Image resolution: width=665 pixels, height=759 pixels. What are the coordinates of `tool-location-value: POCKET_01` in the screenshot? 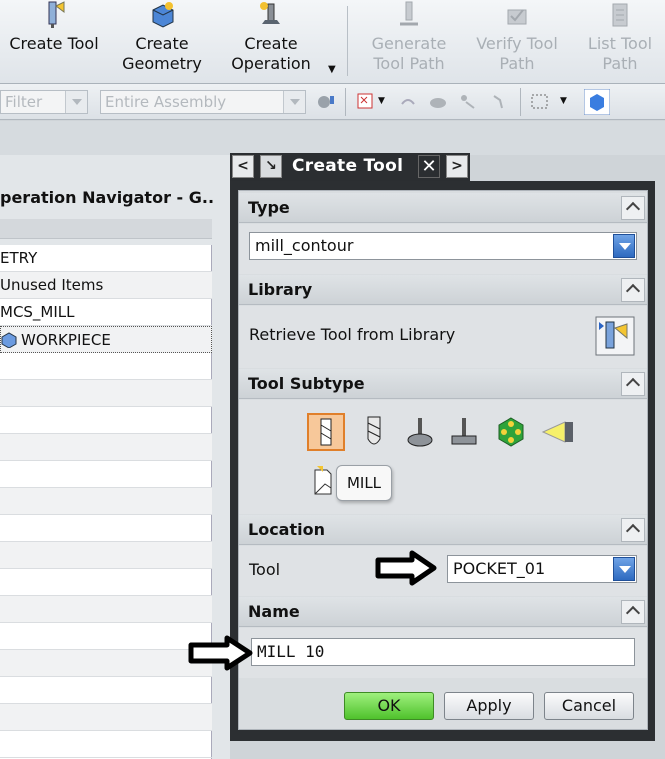 It's located at (499, 568).